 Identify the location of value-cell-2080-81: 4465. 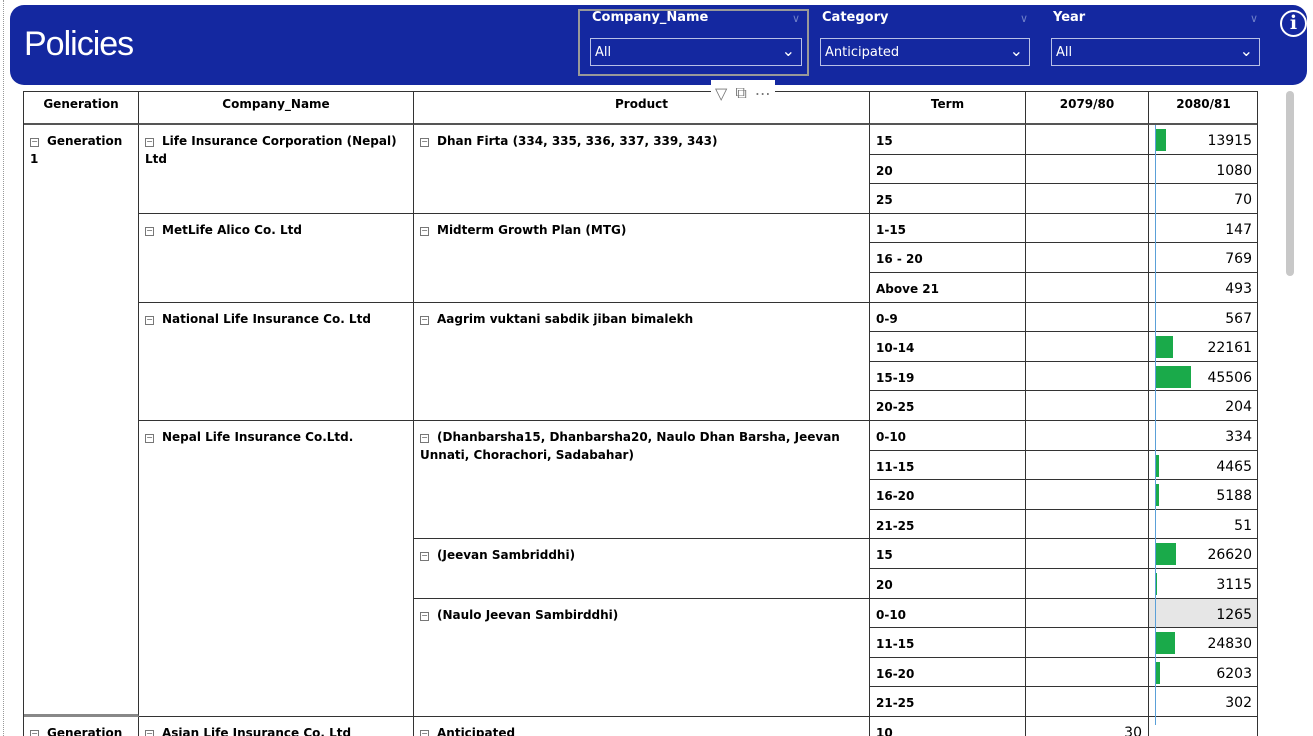
(1203, 466).